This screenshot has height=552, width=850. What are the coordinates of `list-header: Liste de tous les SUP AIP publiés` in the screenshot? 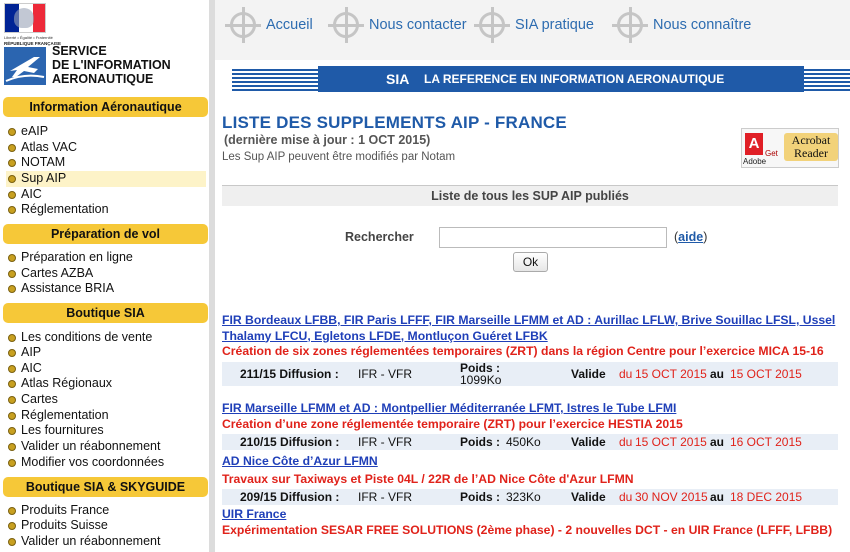 It's located at (530, 195).